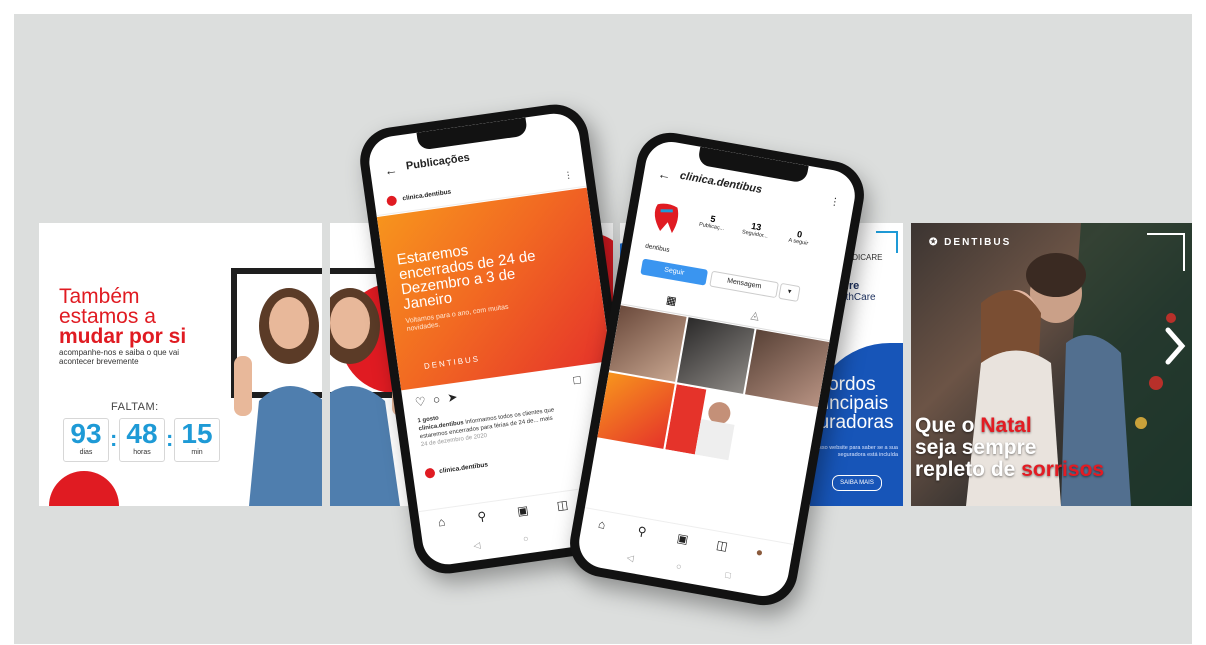 The width and height of the screenshot is (1206, 645). I want to click on countdown-days: 93 dias, so click(86, 440).